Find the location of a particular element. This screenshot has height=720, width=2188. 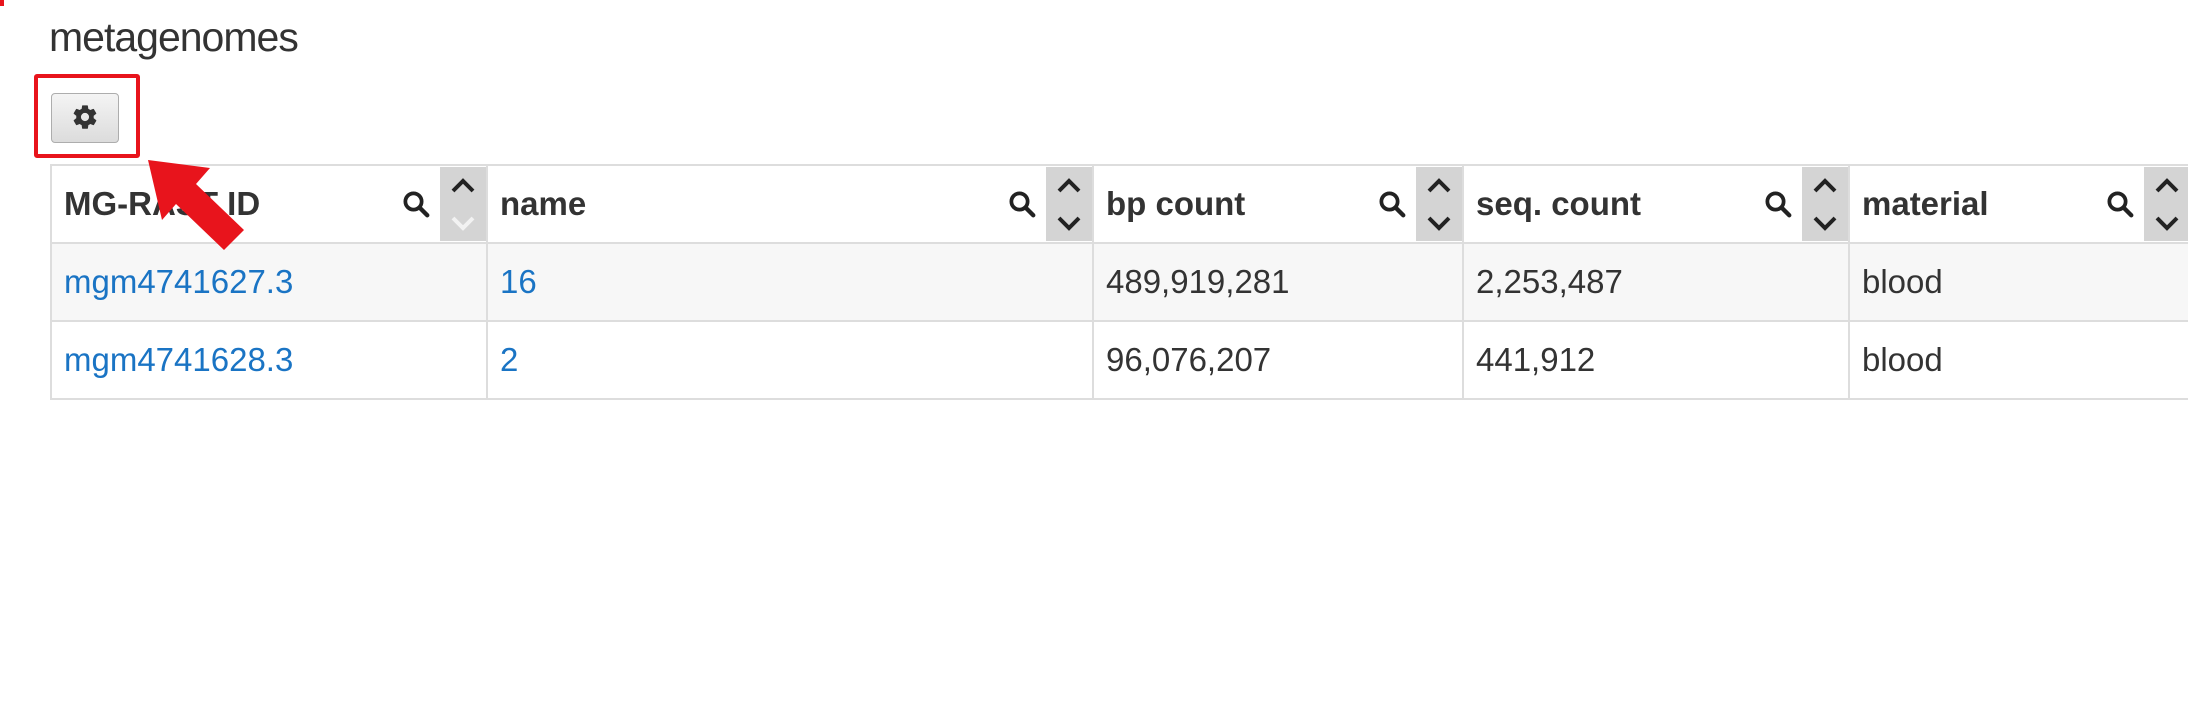

gear-icon is located at coordinates (85, 118).